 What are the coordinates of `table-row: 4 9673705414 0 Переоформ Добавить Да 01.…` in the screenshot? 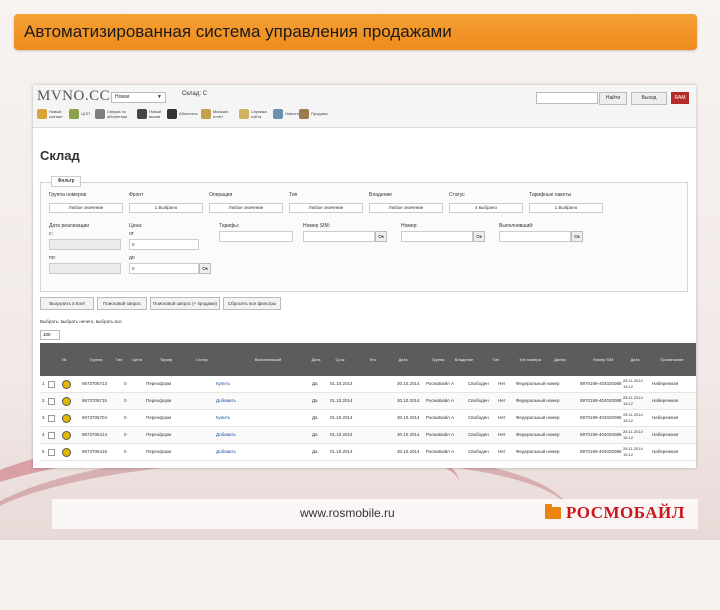 It's located at (368, 435).